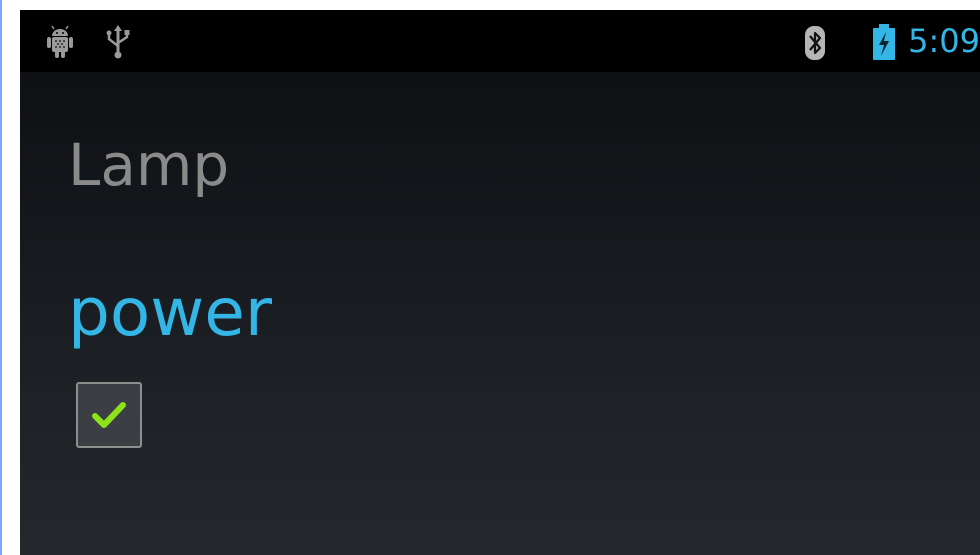 The width and height of the screenshot is (980, 555). I want to click on power-section-label: power, so click(170, 312).